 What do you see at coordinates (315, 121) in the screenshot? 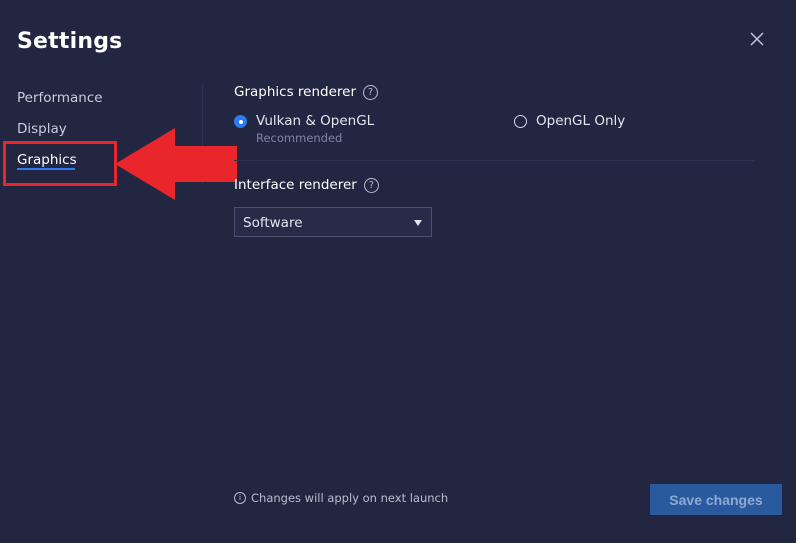
I see `radio-vulkan-opengl-label: Vulkan & OpenGL` at bounding box center [315, 121].